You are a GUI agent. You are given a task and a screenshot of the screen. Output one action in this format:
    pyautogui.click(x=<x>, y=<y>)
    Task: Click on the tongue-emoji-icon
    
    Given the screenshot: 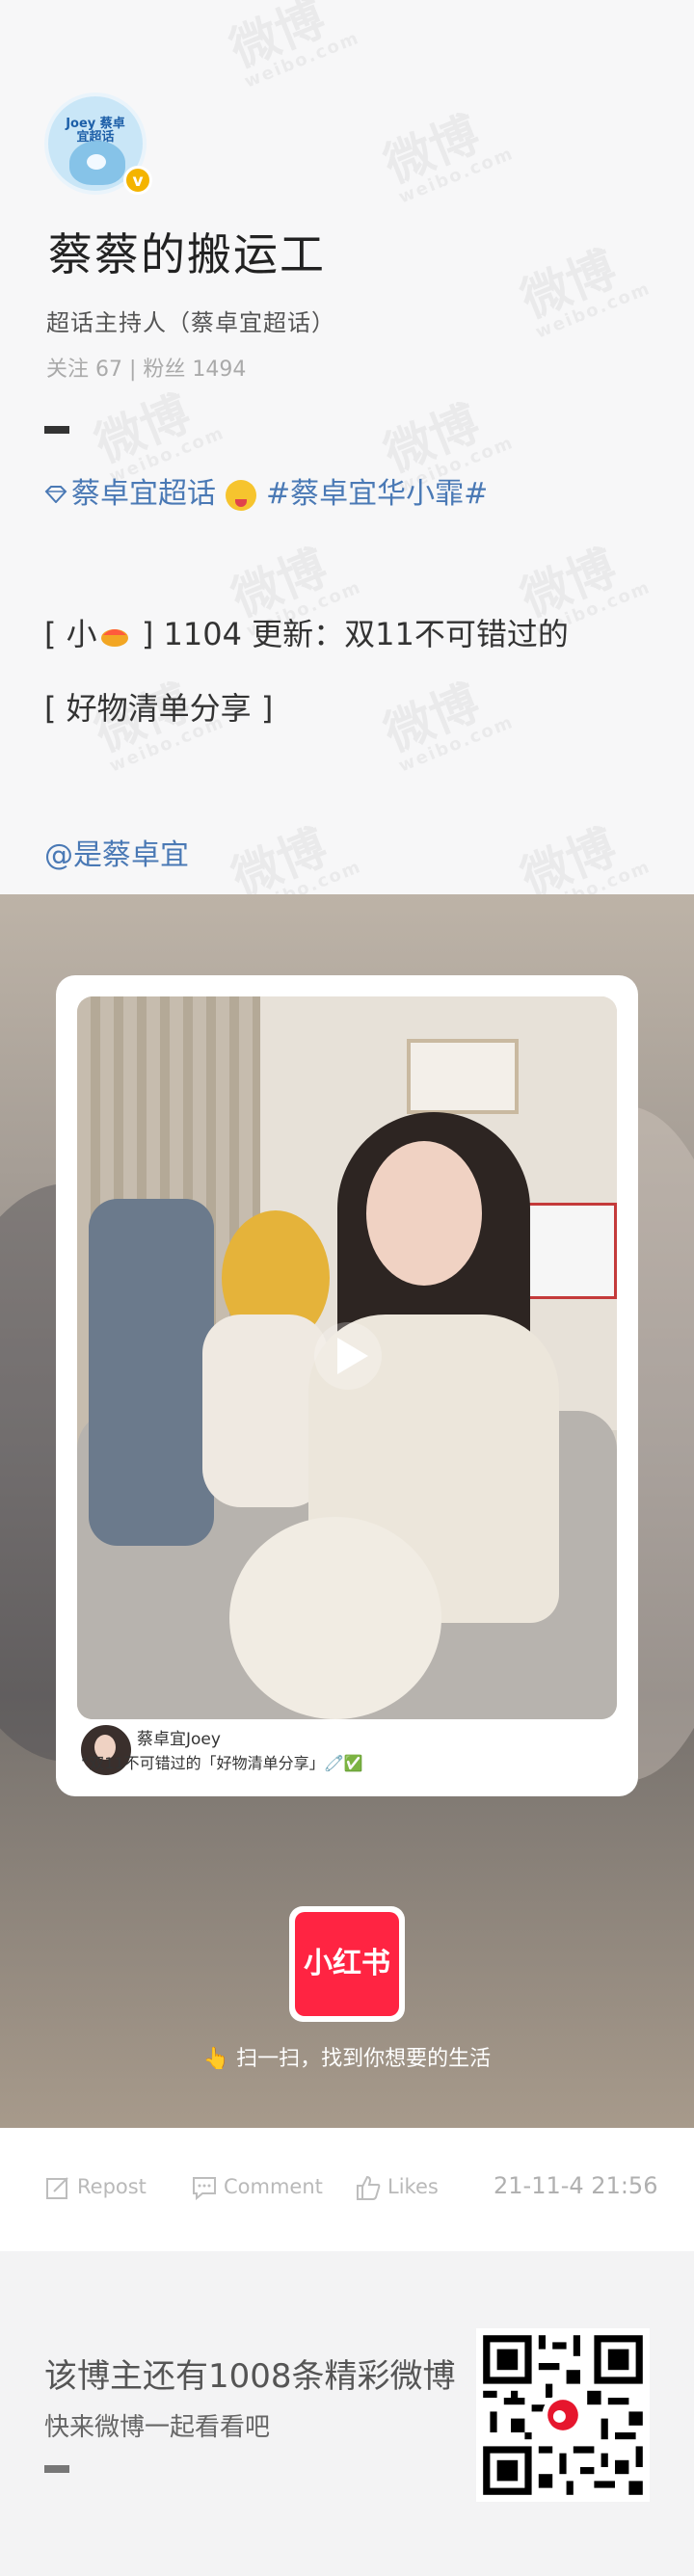 What is the action you would take?
    pyautogui.click(x=241, y=495)
    